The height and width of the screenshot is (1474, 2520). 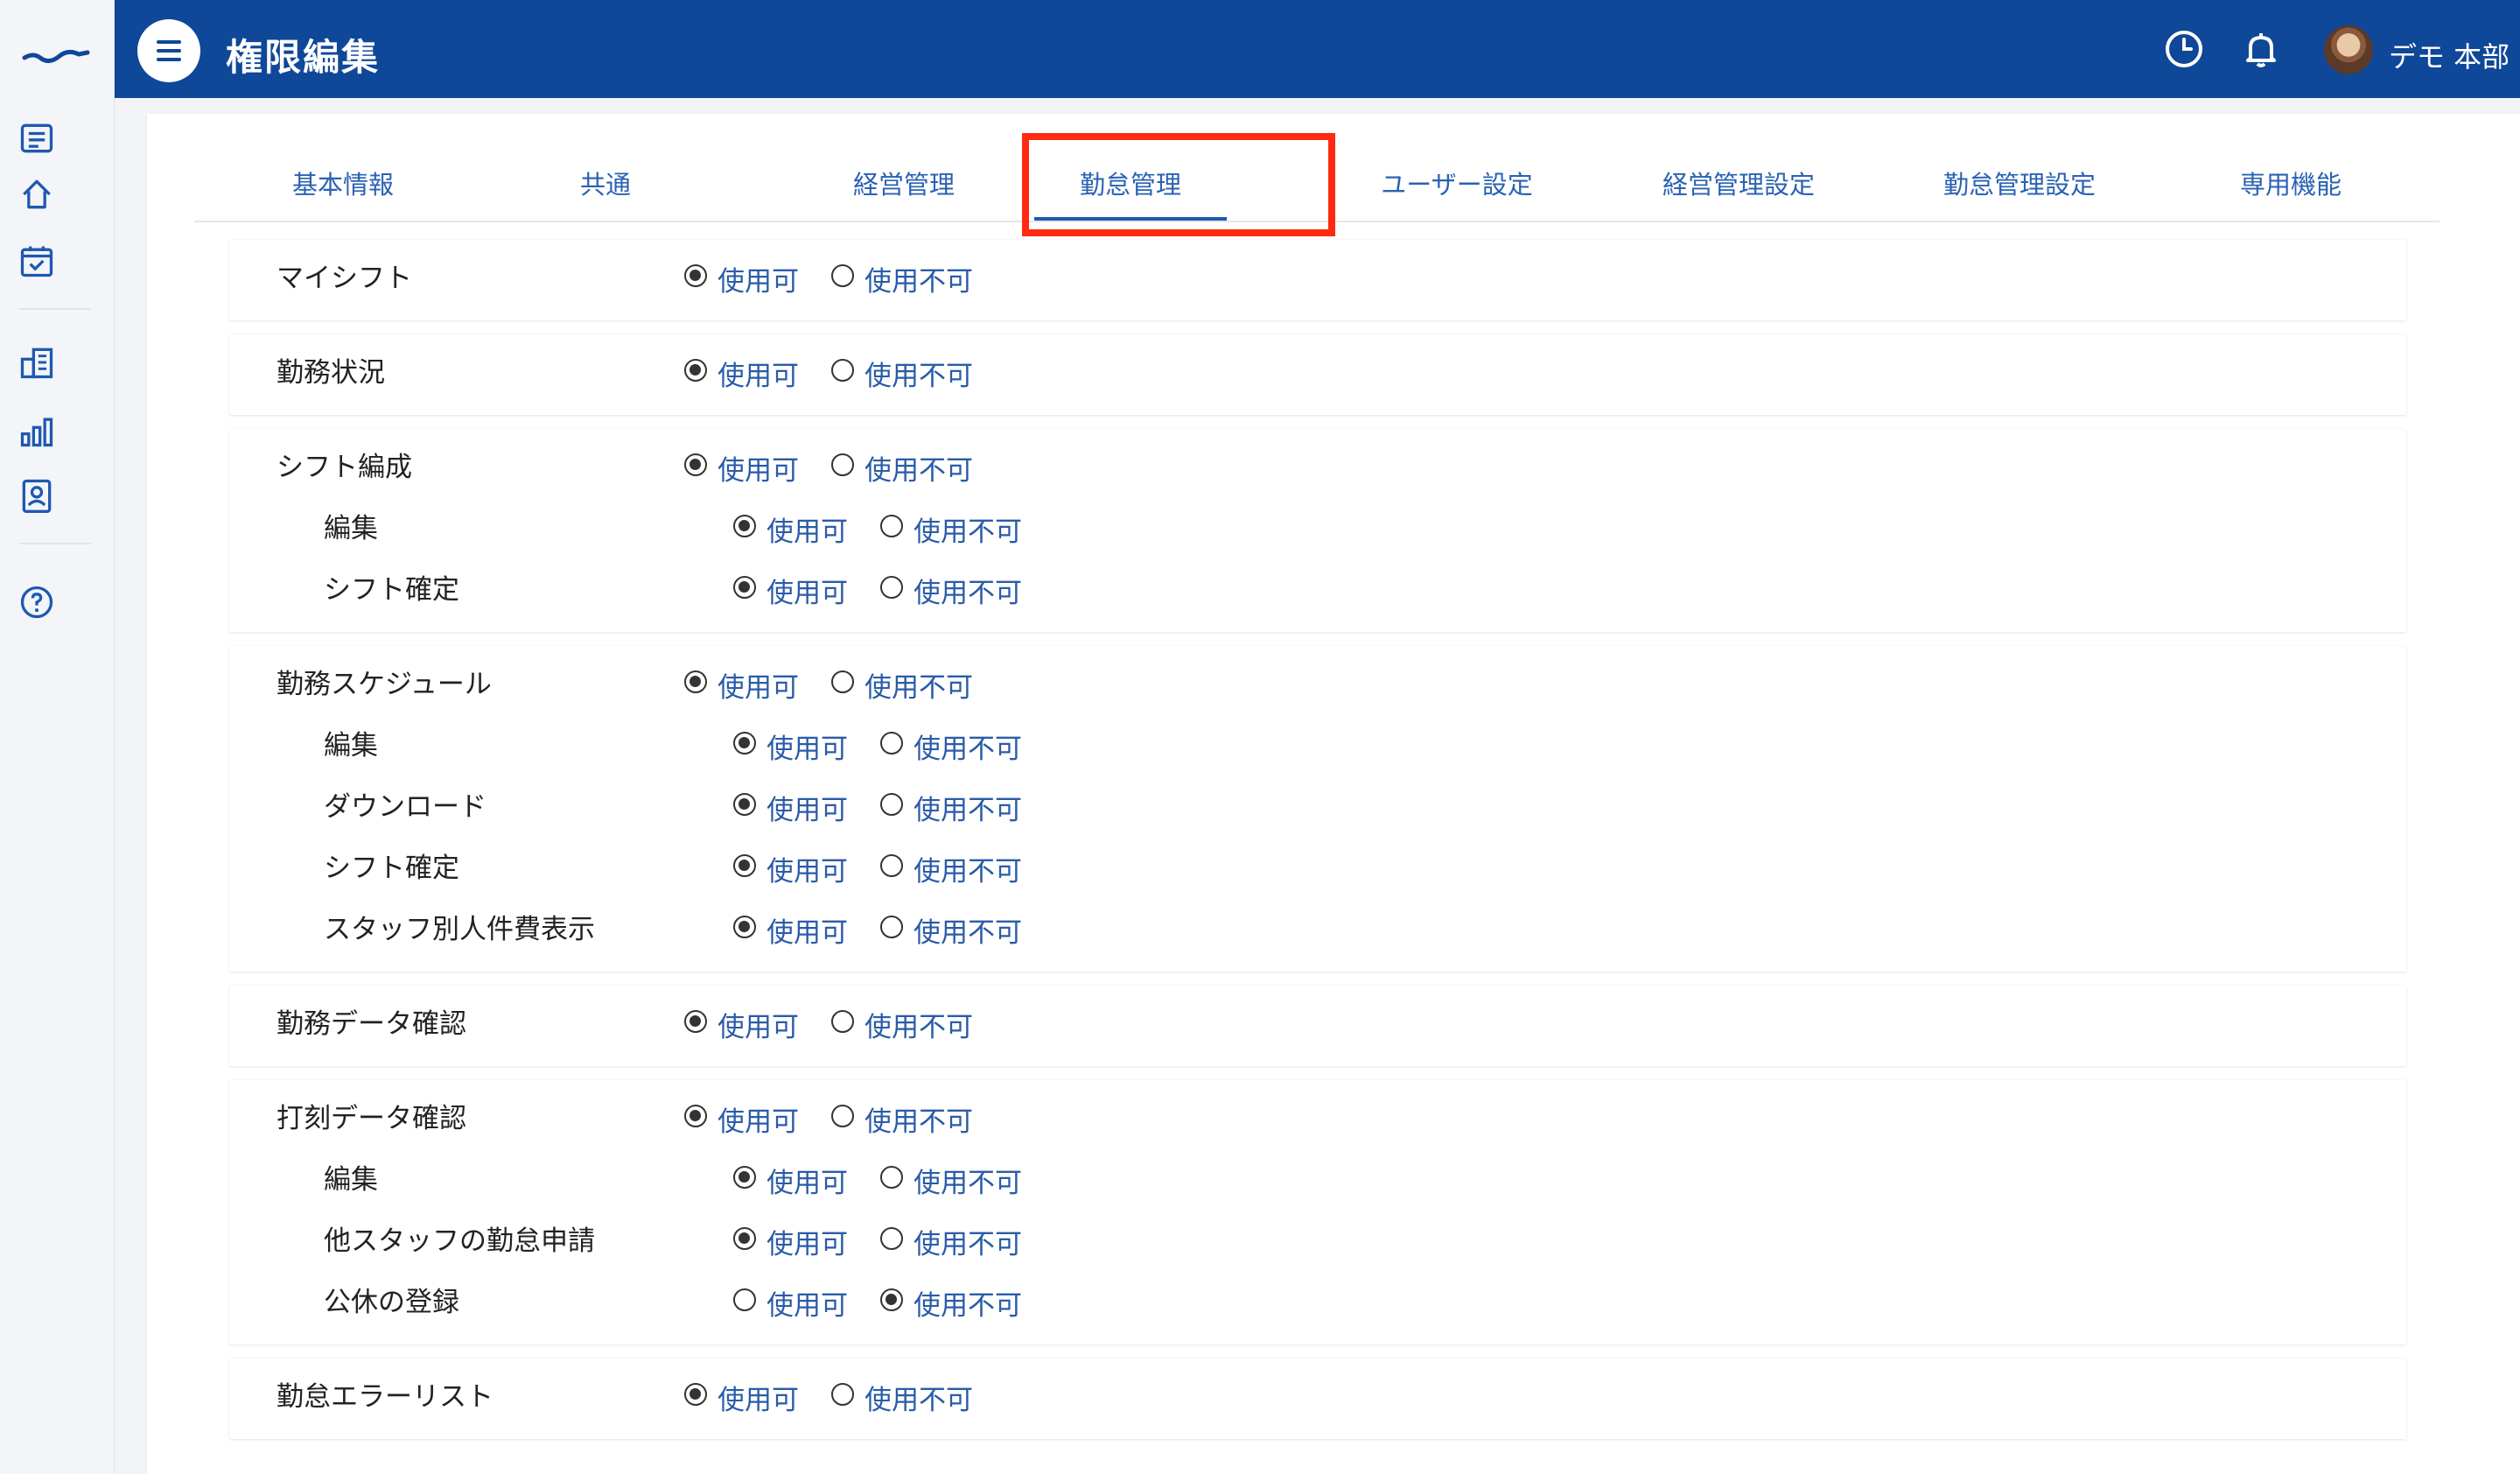 I want to click on permission-label: 勤務スケジュール, so click(x=384, y=684).